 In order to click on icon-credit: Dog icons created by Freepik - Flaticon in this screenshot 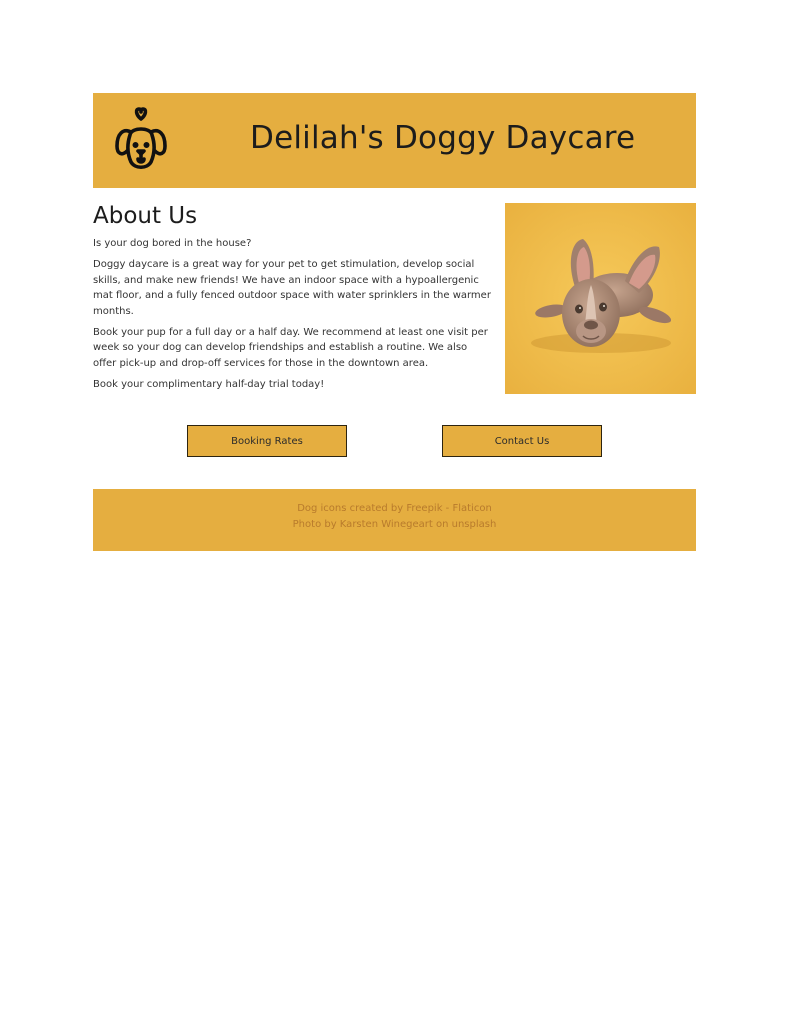, I will do `click(394, 509)`.